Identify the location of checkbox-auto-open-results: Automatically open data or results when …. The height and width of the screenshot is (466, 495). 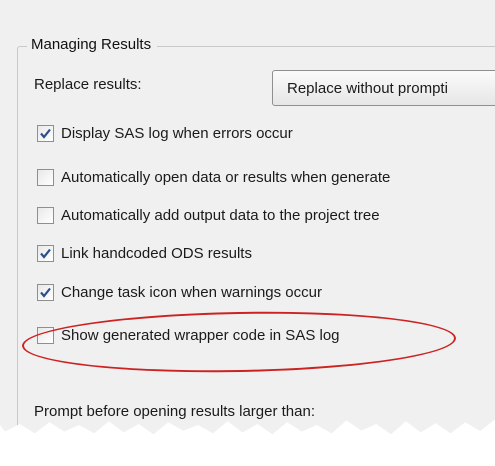
(213, 177).